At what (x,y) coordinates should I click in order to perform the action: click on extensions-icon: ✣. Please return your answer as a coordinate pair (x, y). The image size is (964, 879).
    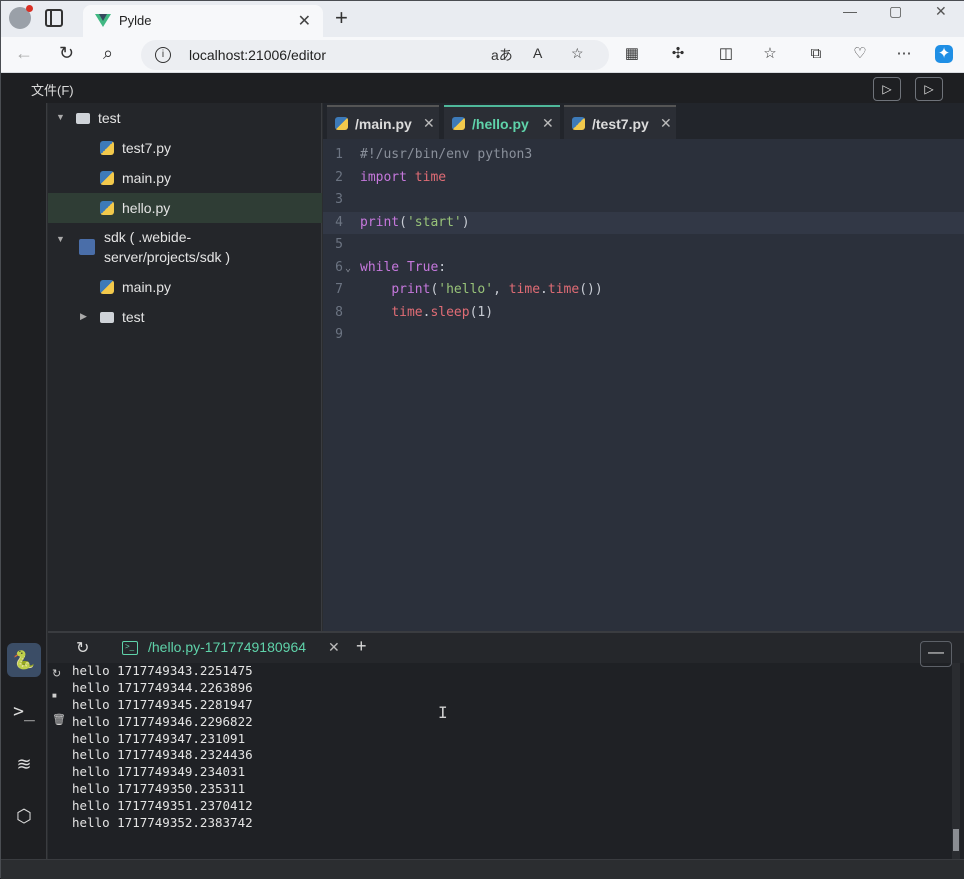
    Looking at the image, I should click on (678, 54).